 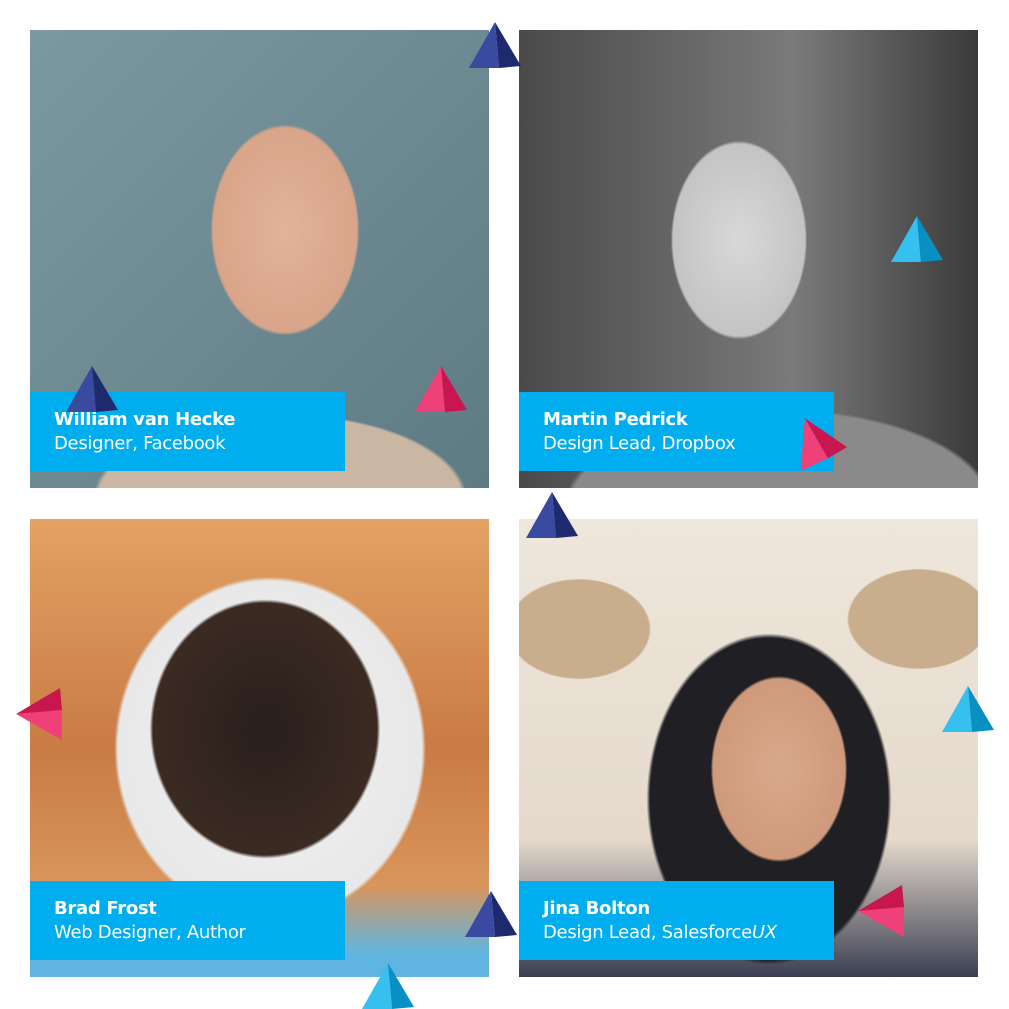 I want to click on speaker-label: Jina Bolton Design Lead, SalesforceUX, so click(x=676, y=920).